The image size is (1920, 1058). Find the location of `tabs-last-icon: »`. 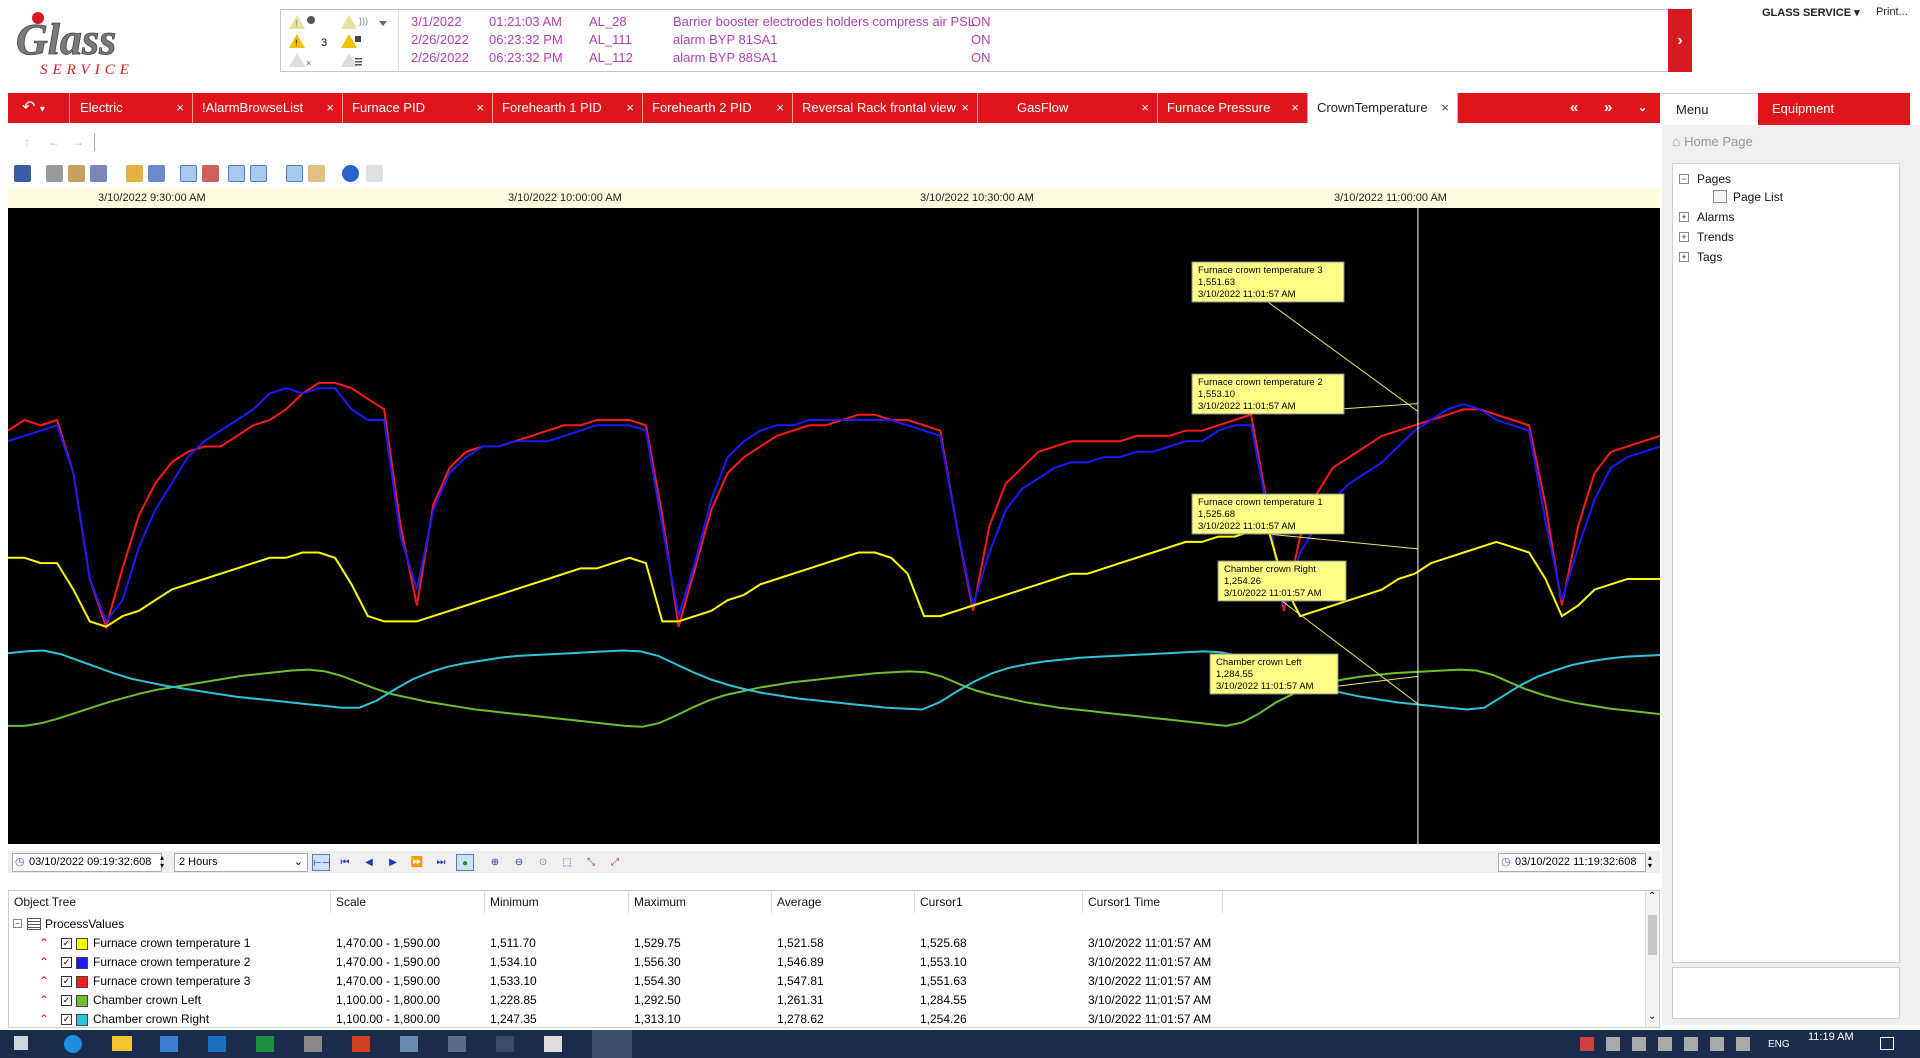

tabs-last-icon: » is located at coordinates (1608, 108).